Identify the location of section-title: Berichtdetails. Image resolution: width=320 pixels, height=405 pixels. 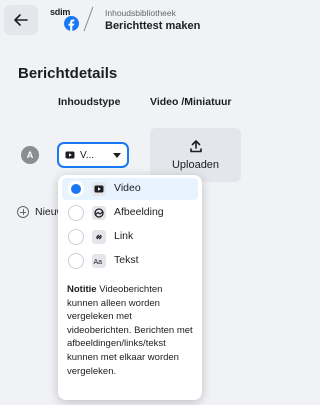
(68, 73).